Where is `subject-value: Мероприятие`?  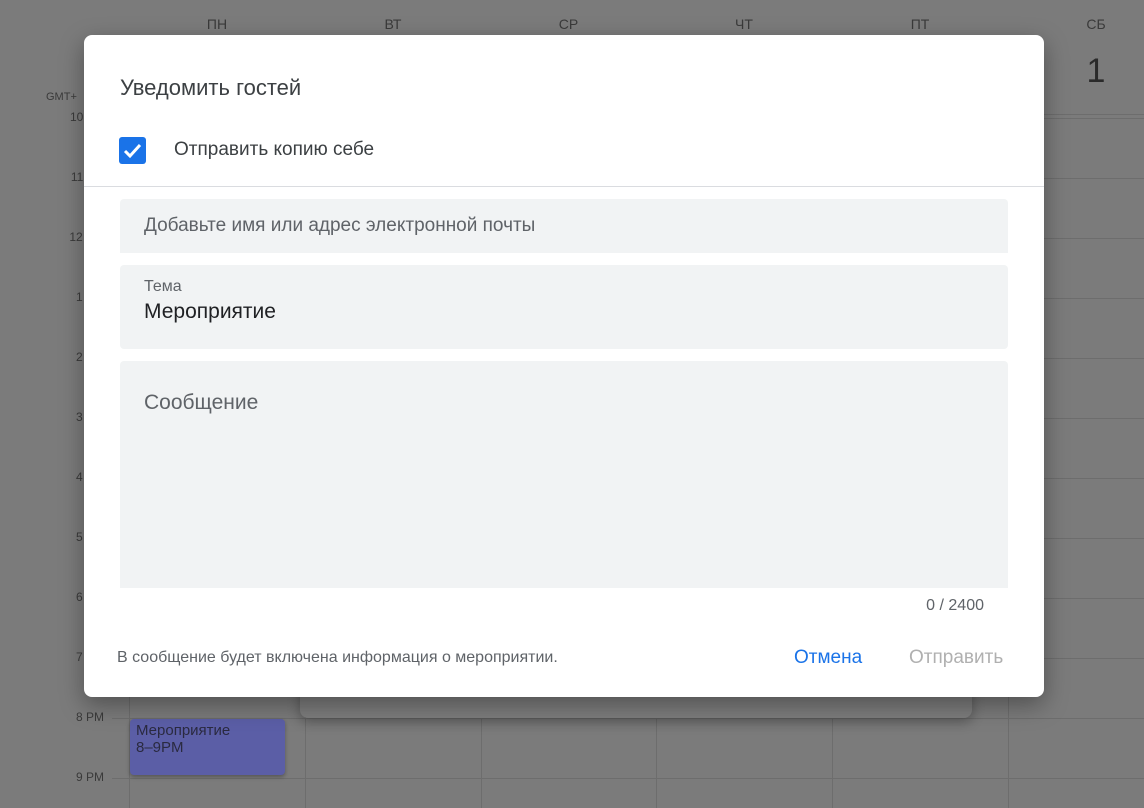 subject-value: Мероприятие is located at coordinates (210, 311).